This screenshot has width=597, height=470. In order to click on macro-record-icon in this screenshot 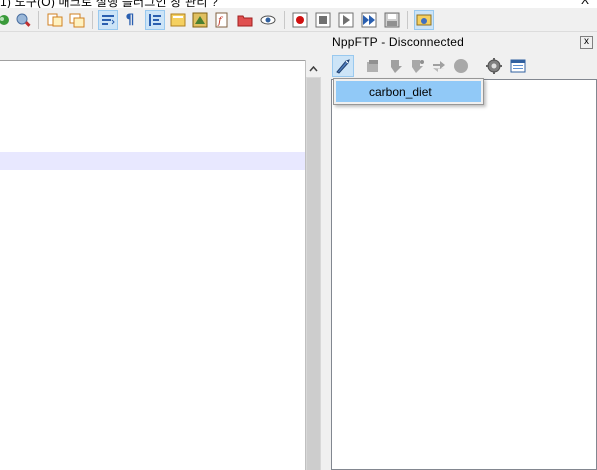, I will do `click(300, 20)`.